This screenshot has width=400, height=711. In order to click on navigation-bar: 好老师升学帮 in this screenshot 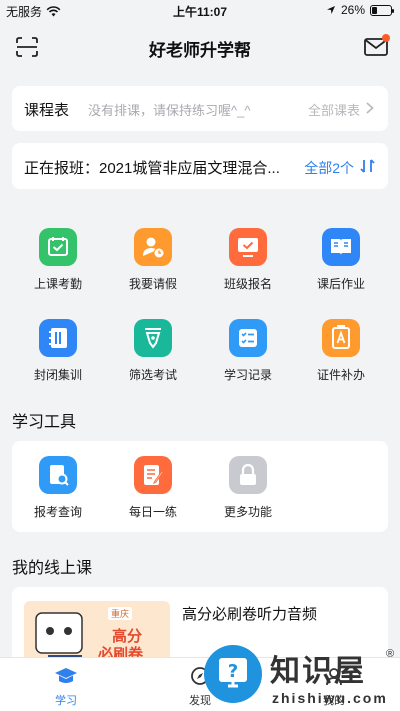, I will do `click(200, 47)`.